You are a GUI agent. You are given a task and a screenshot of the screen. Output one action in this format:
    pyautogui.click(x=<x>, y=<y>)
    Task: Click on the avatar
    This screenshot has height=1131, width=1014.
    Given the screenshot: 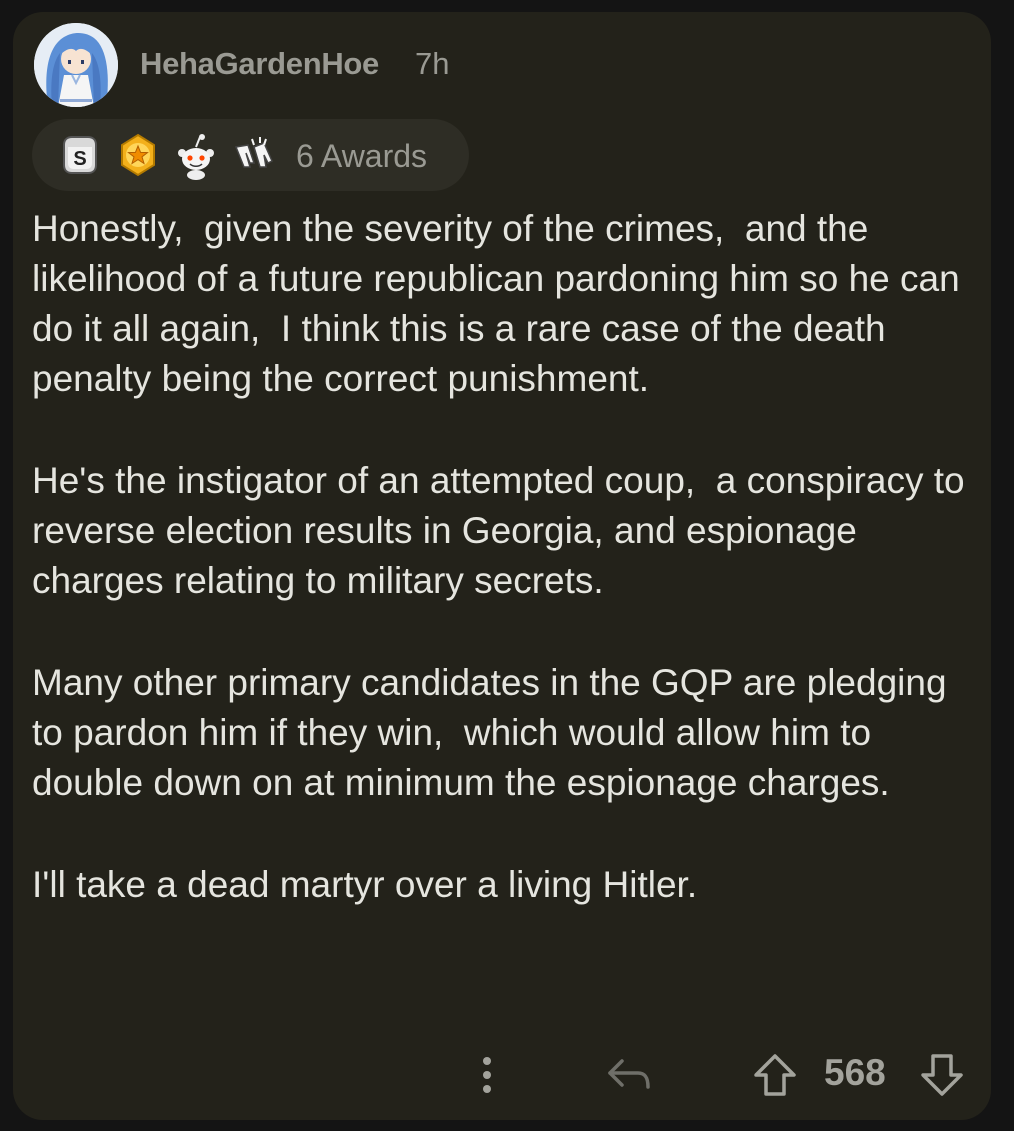 What is the action you would take?
    pyautogui.click(x=76, y=65)
    